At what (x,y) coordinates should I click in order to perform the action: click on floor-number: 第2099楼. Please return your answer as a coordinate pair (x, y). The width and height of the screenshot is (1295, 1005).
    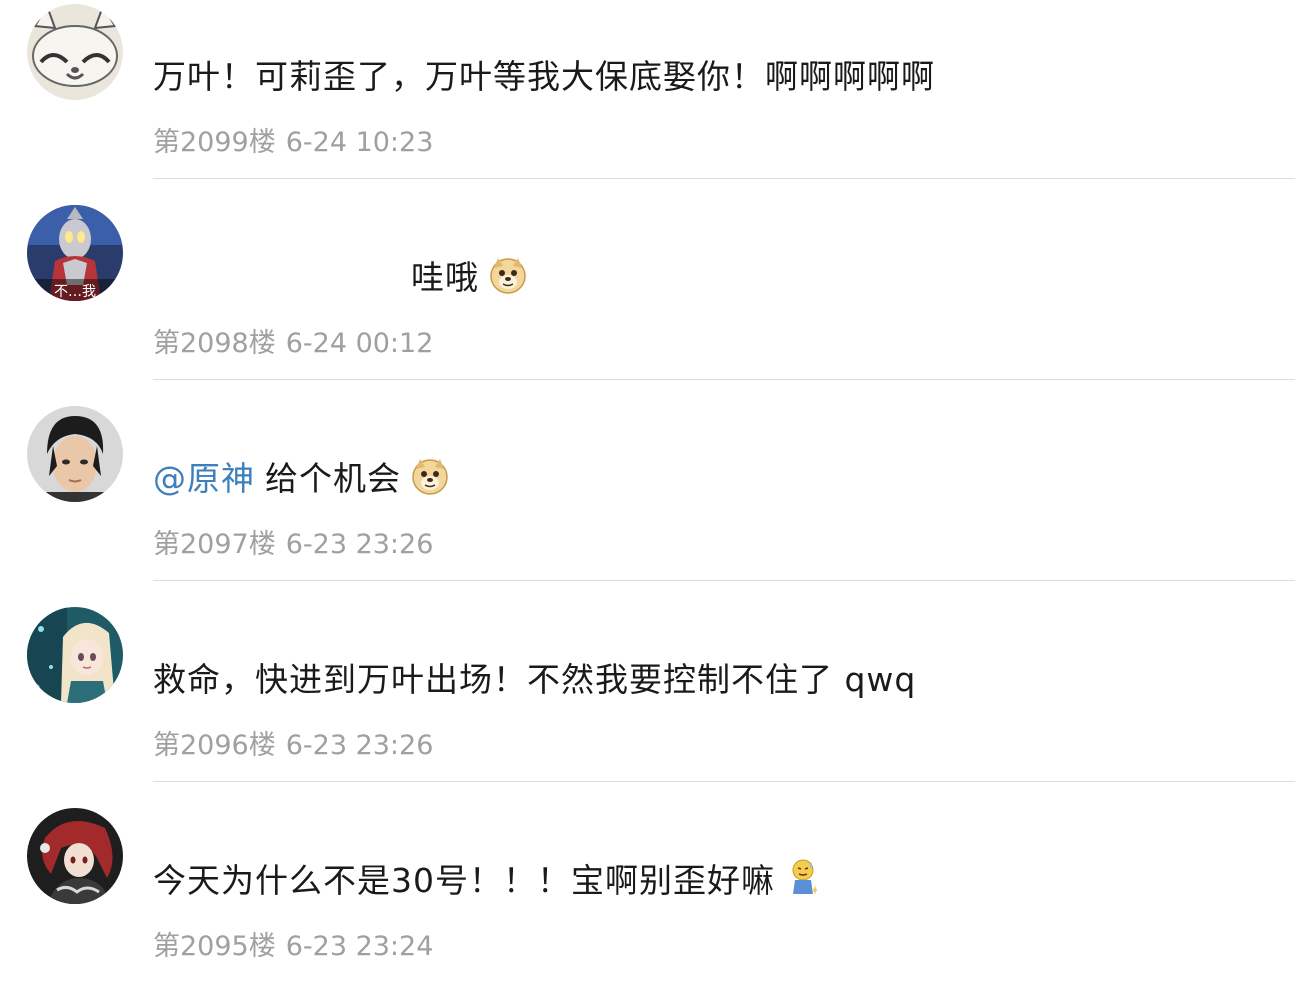
    Looking at the image, I should click on (214, 142).